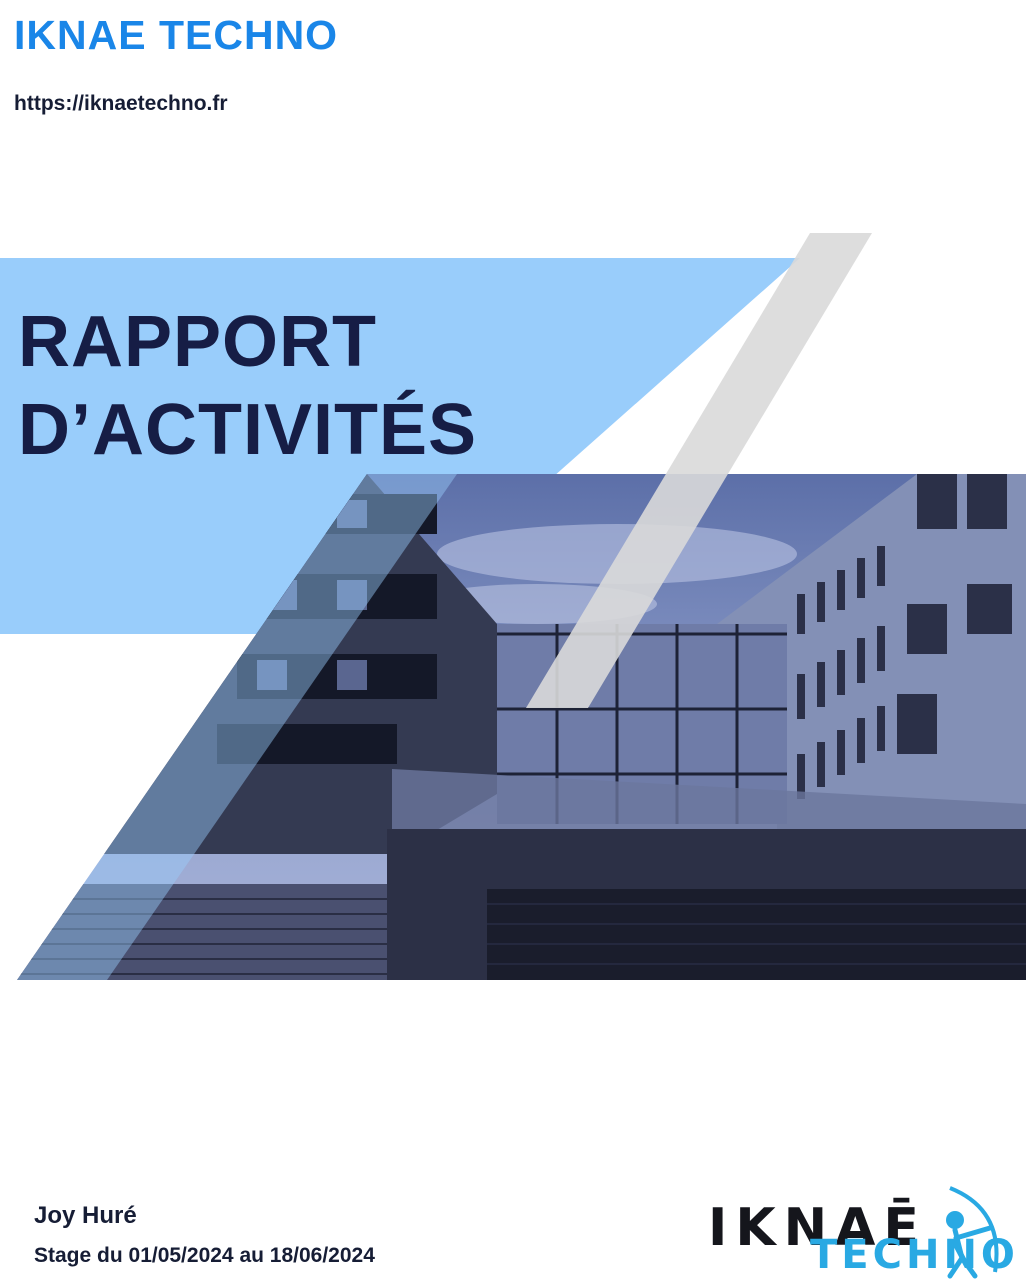  Describe the element at coordinates (176, 35) in the screenshot. I see `company-name: IKNAE TECHNO` at that location.